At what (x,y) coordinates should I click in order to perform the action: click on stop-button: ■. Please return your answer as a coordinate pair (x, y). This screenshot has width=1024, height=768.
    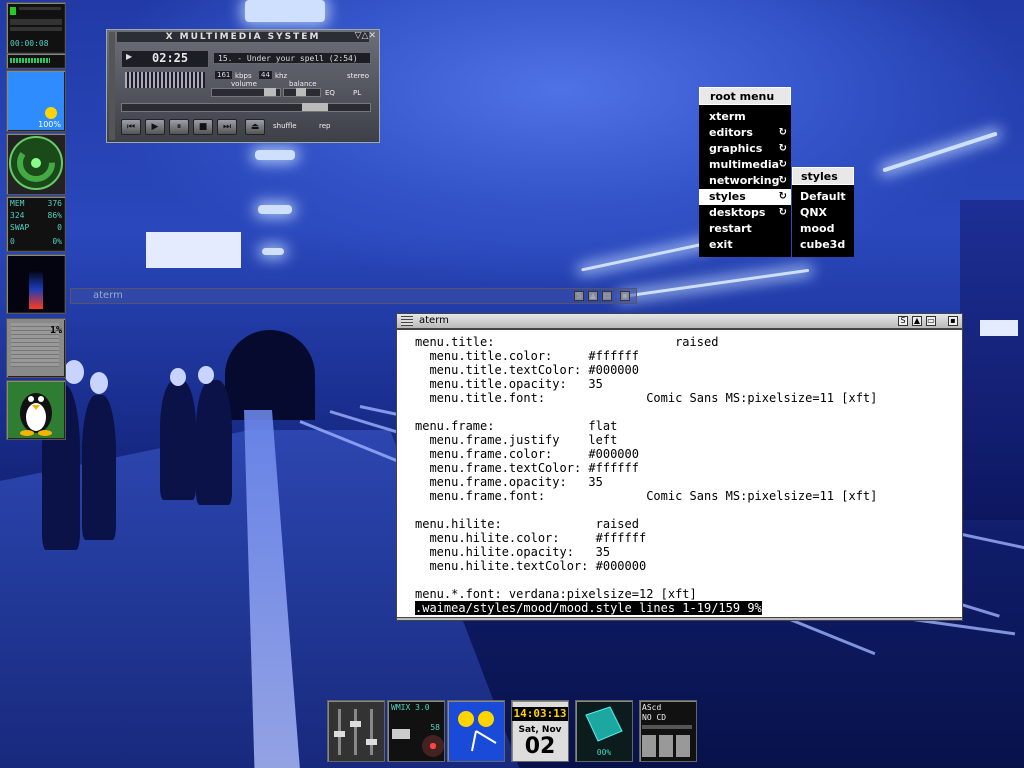
    Looking at the image, I should click on (203, 127).